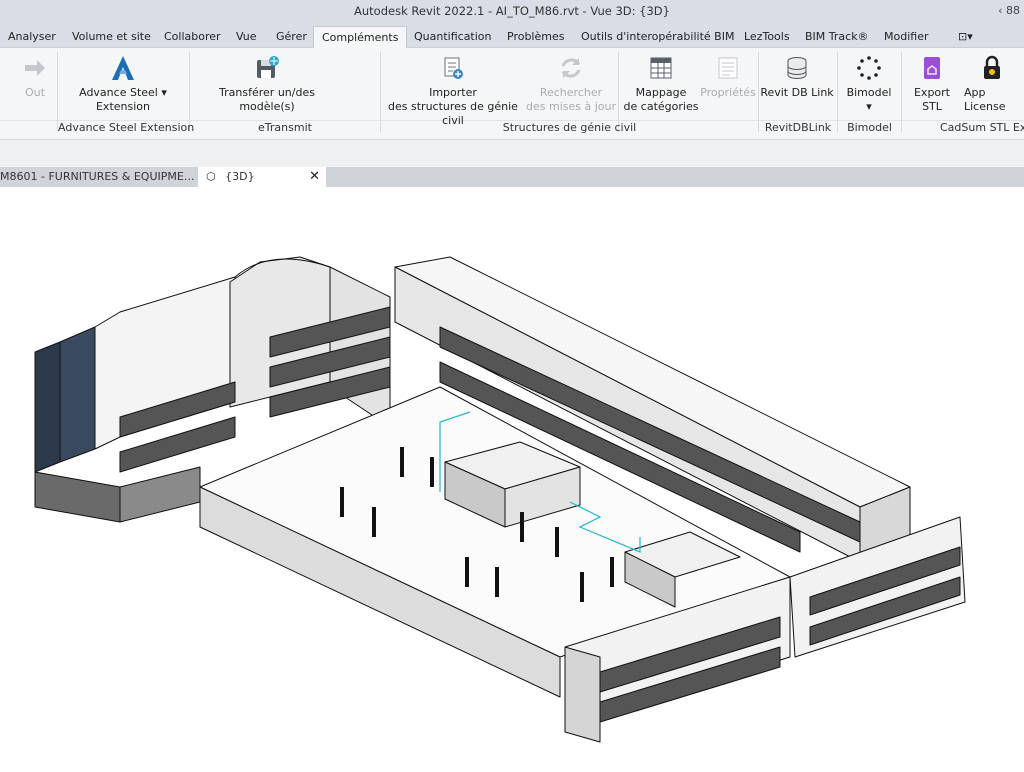  Describe the element at coordinates (728, 68) in the screenshot. I see `properties-icon` at that location.